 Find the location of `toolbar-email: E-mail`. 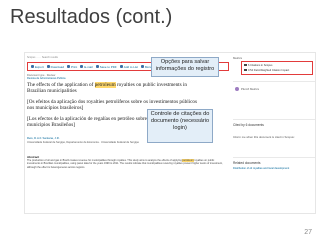

toolbar-email: E-mail is located at coordinates (86, 67).